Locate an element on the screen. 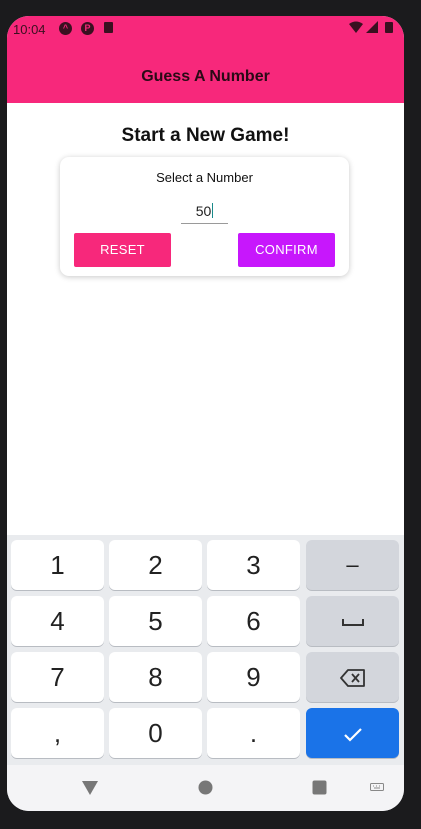 The image size is (421, 829). key-done is located at coordinates (352, 733).